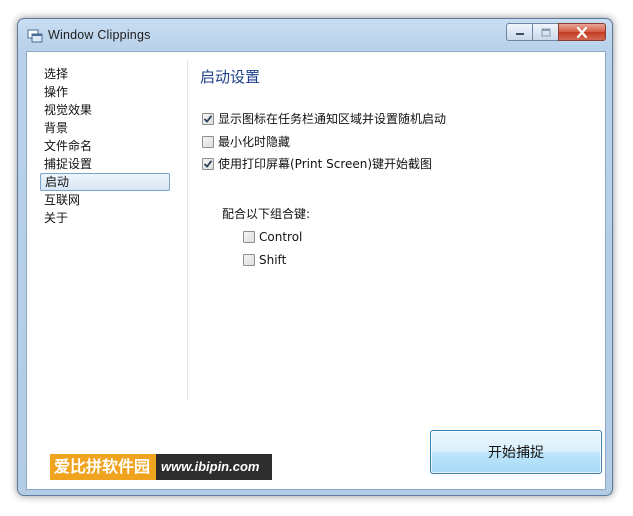  I want to click on app-icon, so click(35, 36).